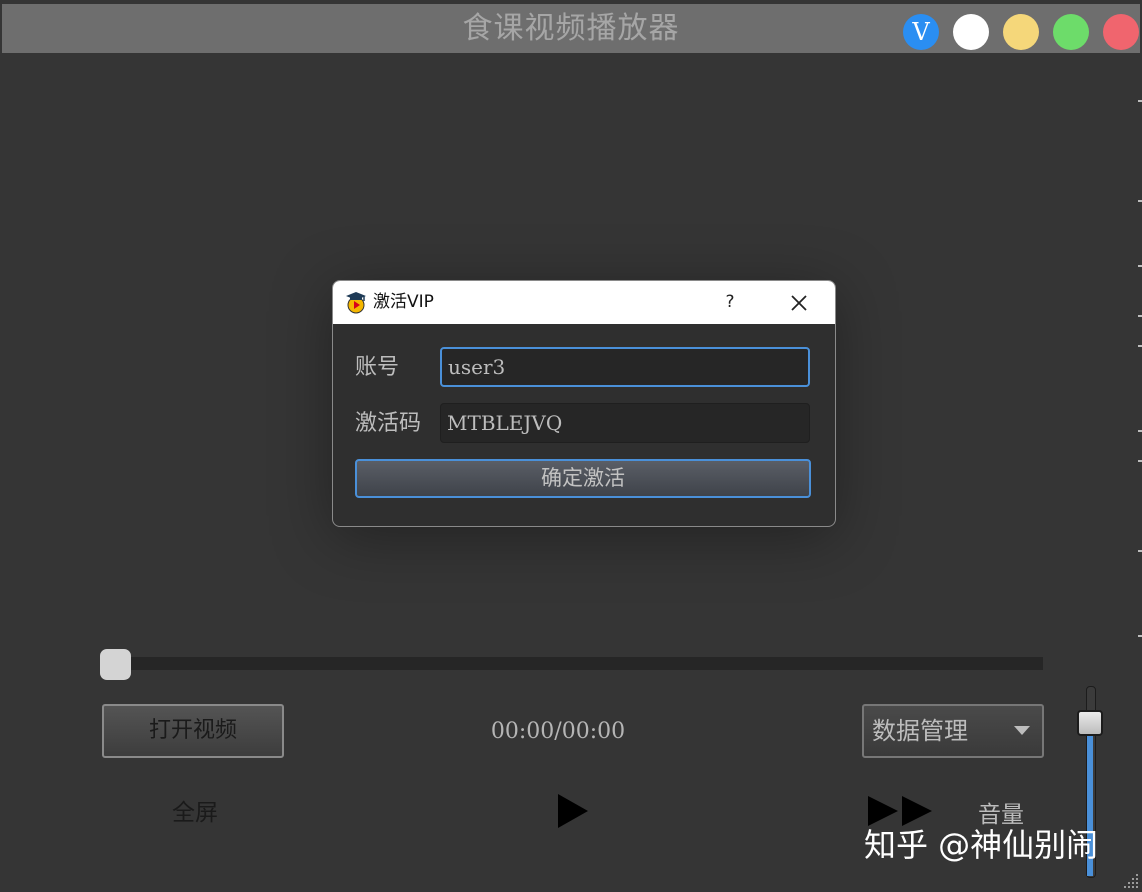 The height and width of the screenshot is (892, 1142). Describe the element at coordinates (388, 423) in the screenshot. I see `activation-code-label: 激活码` at that location.